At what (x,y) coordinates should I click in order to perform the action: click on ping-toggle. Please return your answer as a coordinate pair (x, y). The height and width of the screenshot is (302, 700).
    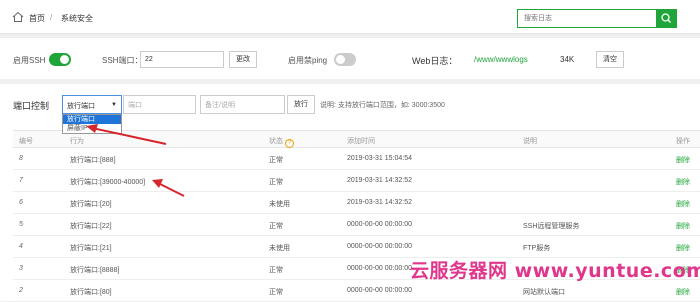
    Looking at the image, I should click on (345, 59).